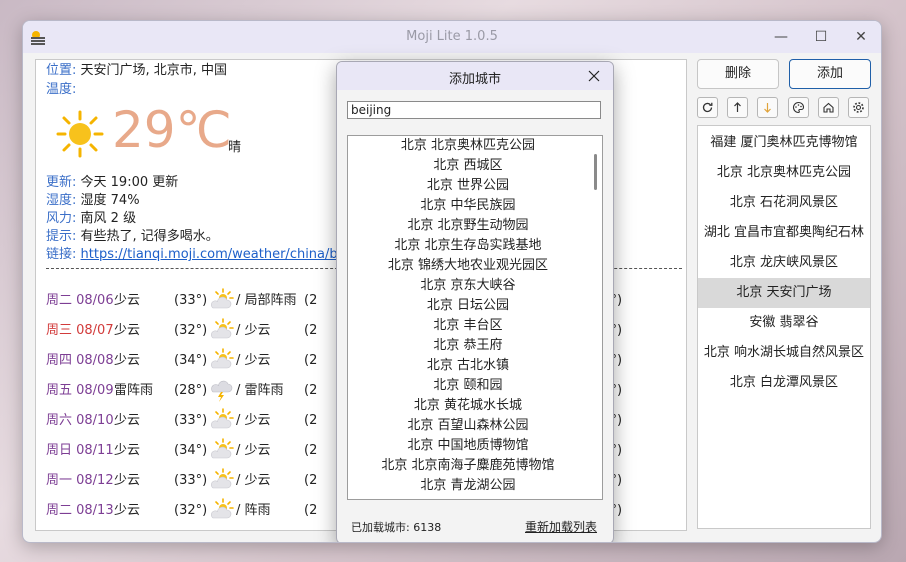 This screenshot has height=562, width=906. Describe the element at coordinates (61, 254) in the screenshot. I see `link-label: 链接:` at that location.